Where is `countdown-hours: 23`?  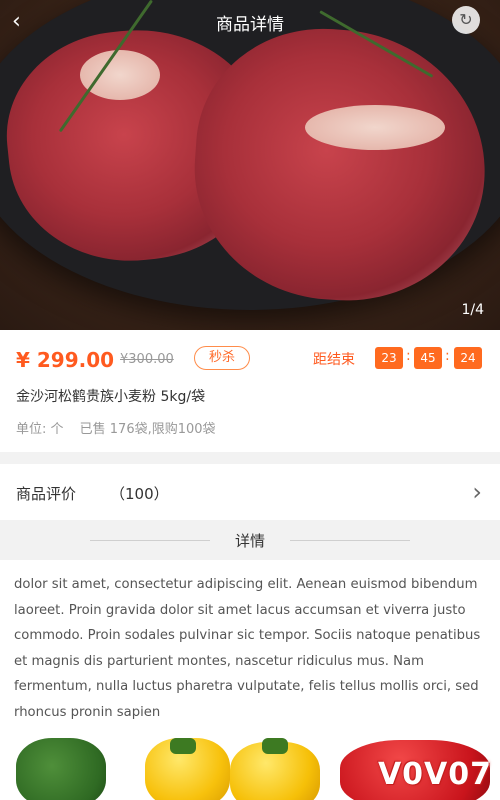 countdown-hours: 23 is located at coordinates (389, 358).